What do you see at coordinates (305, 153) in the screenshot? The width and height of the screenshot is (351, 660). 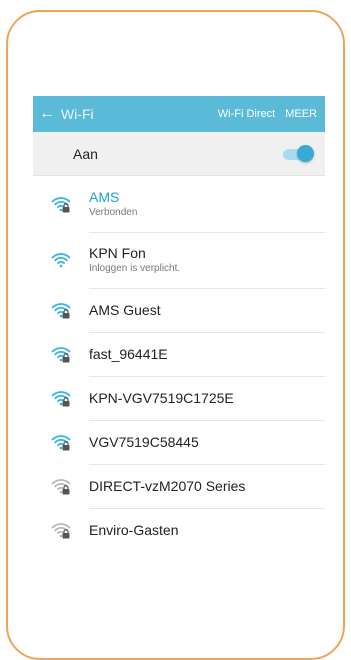 I see `switch-thumb` at bounding box center [305, 153].